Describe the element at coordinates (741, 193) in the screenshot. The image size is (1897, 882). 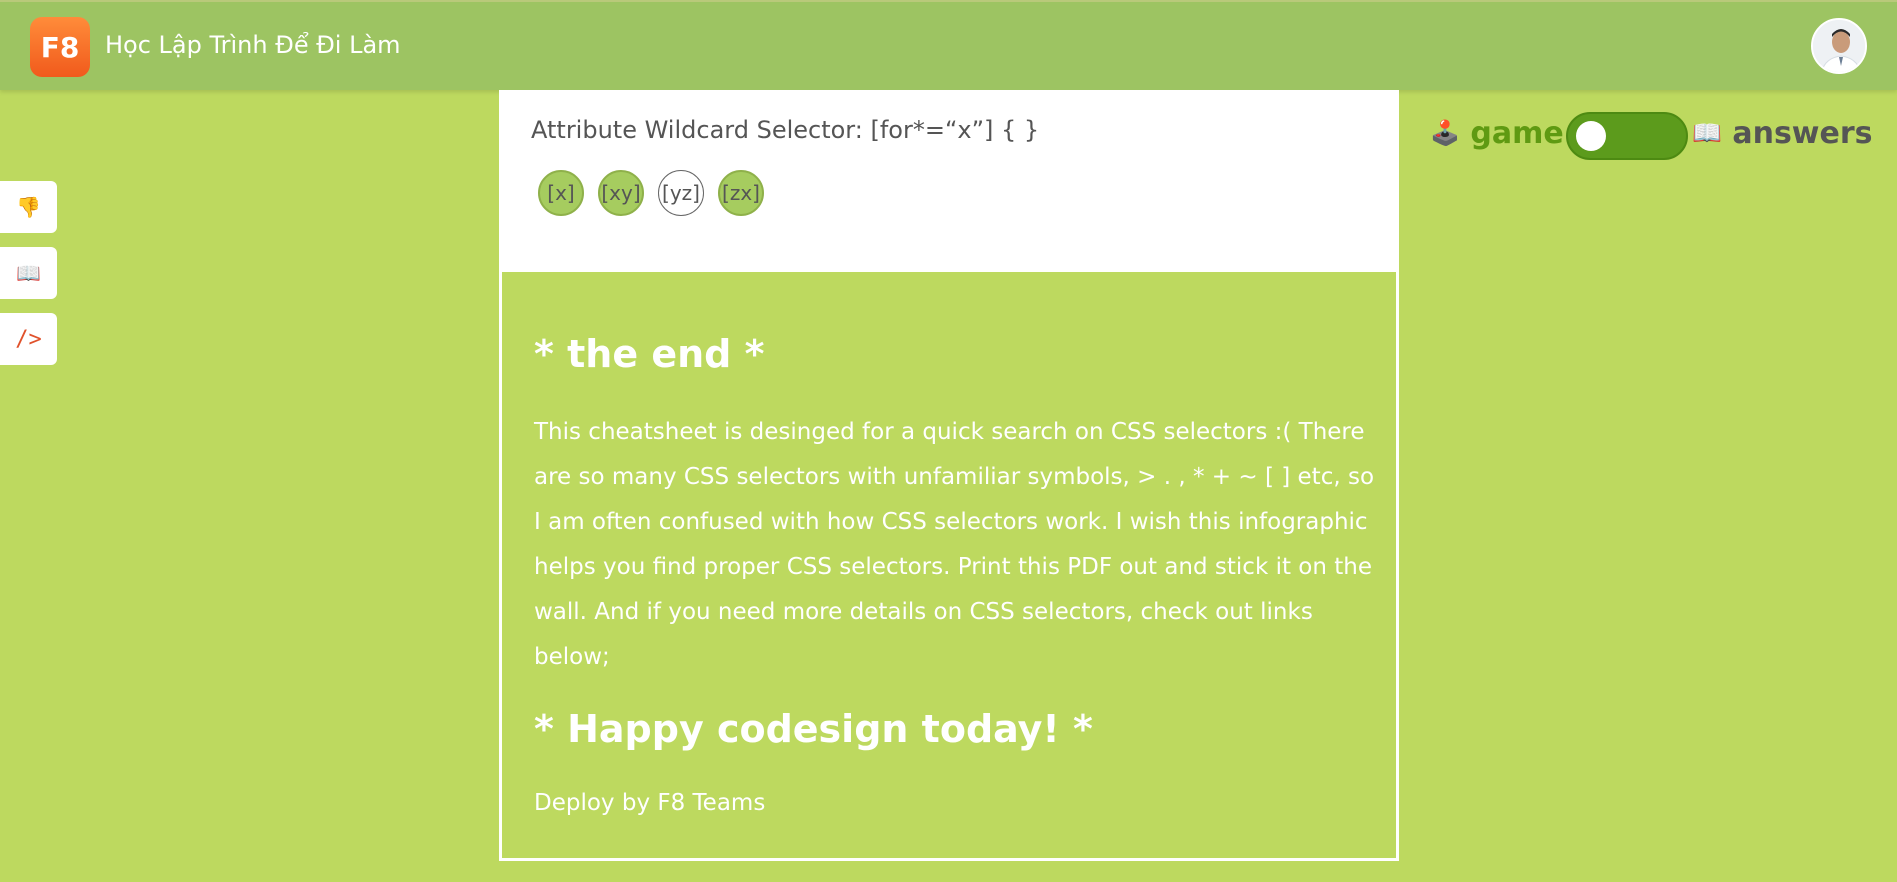
I see `chip-zx: [zx]` at that location.